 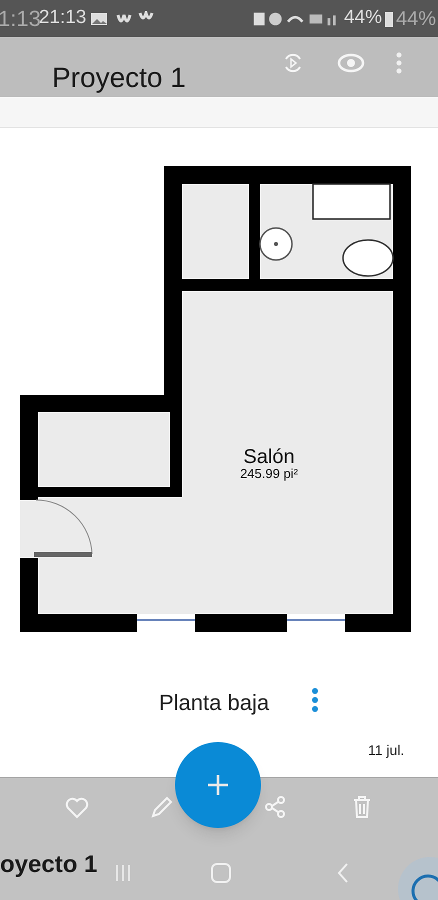 What do you see at coordinates (62, 18) in the screenshot?
I see `clock: 21:13` at bounding box center [62, 18].